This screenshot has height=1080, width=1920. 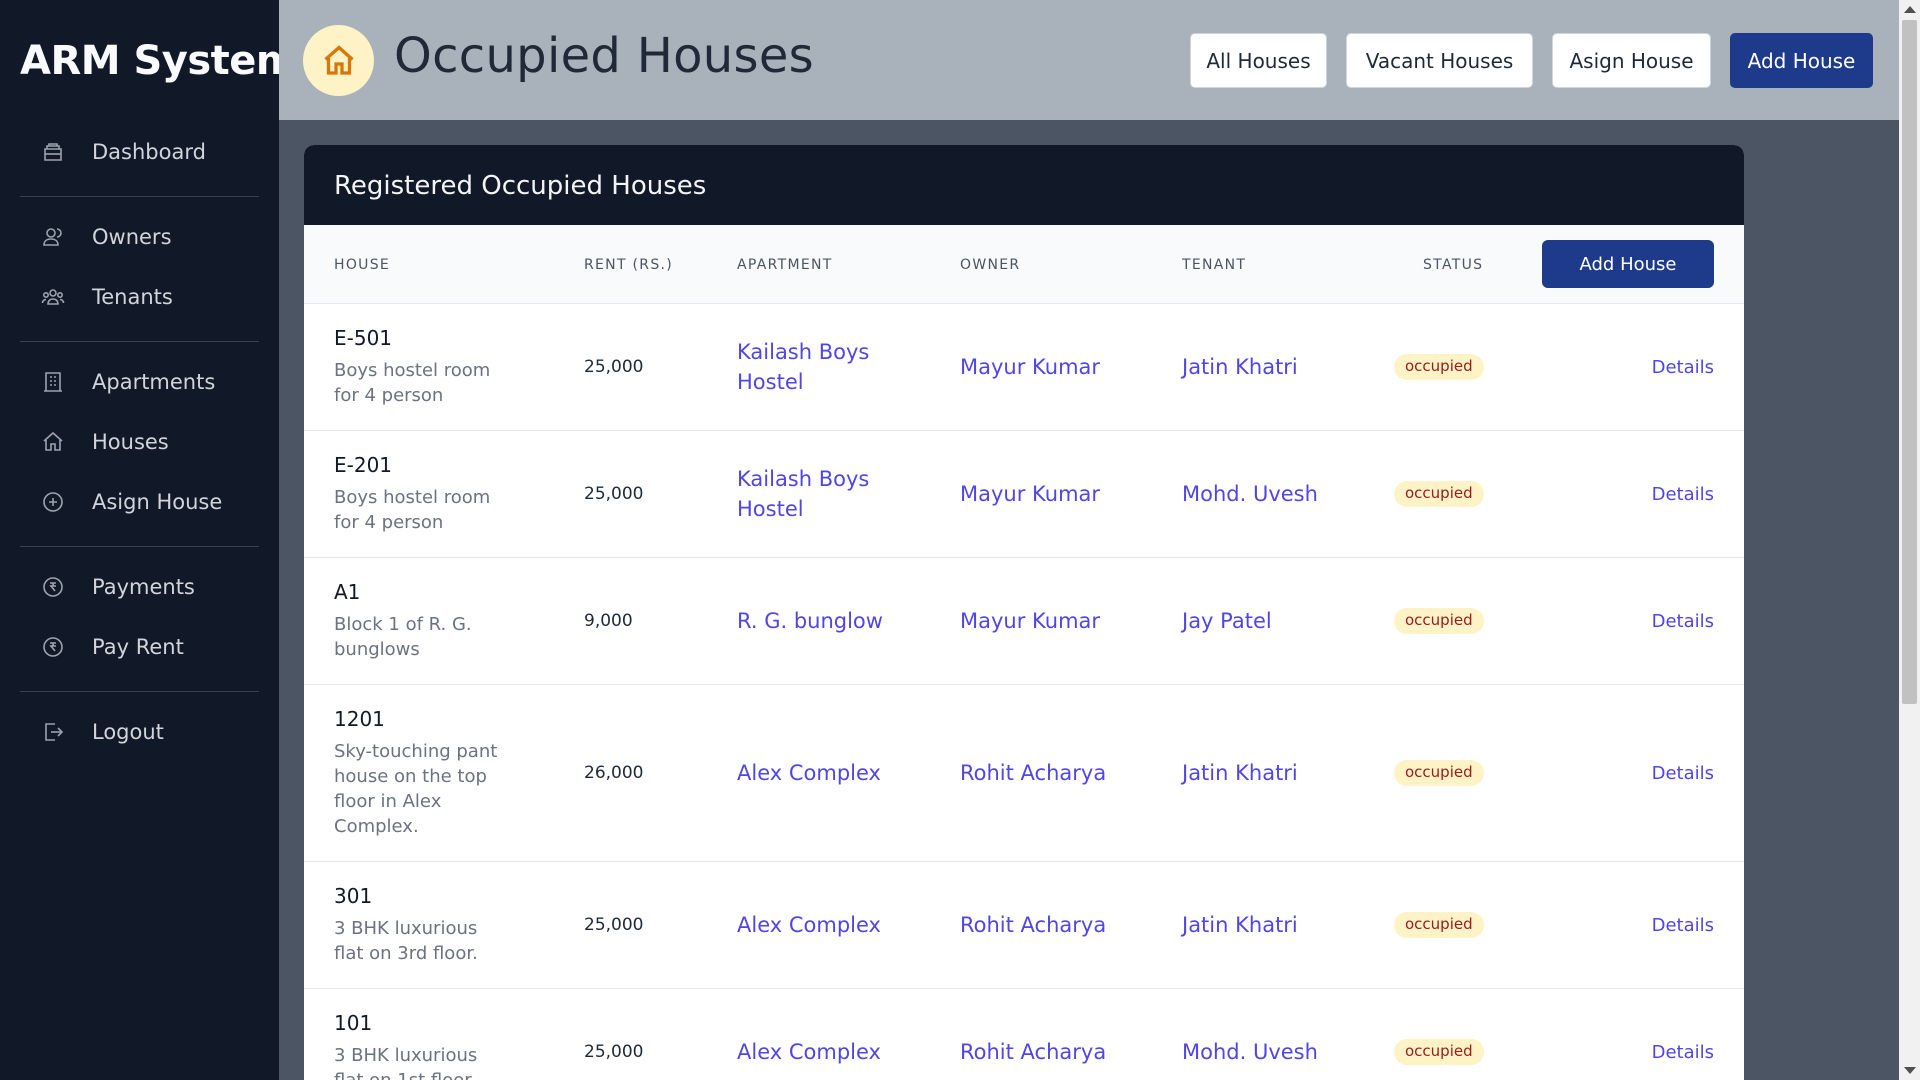 I want to click on sidebar-item-label: Logout, so click(x=128, y=732).